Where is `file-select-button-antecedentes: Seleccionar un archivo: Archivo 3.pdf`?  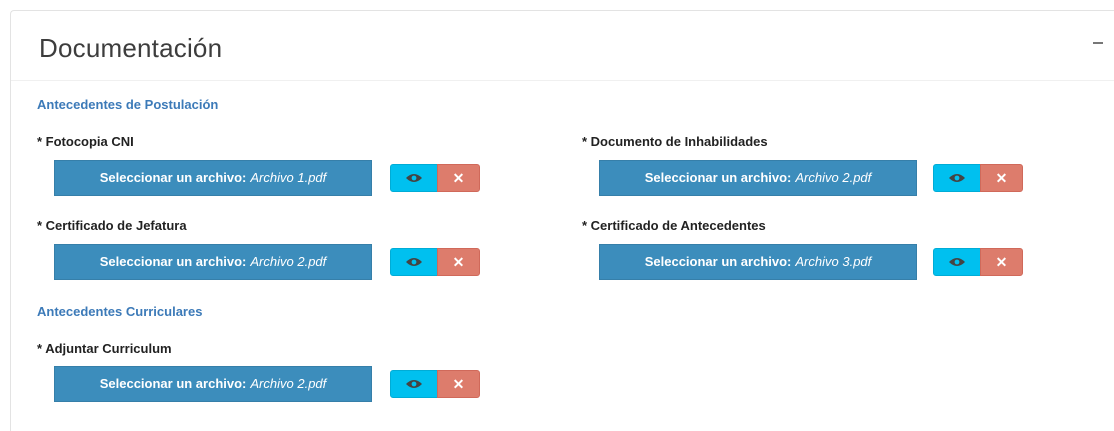 file-select-button-antecedentes: Seleccionar un archivo: Archivo 3.pdf is located at coordinates (758, 262).